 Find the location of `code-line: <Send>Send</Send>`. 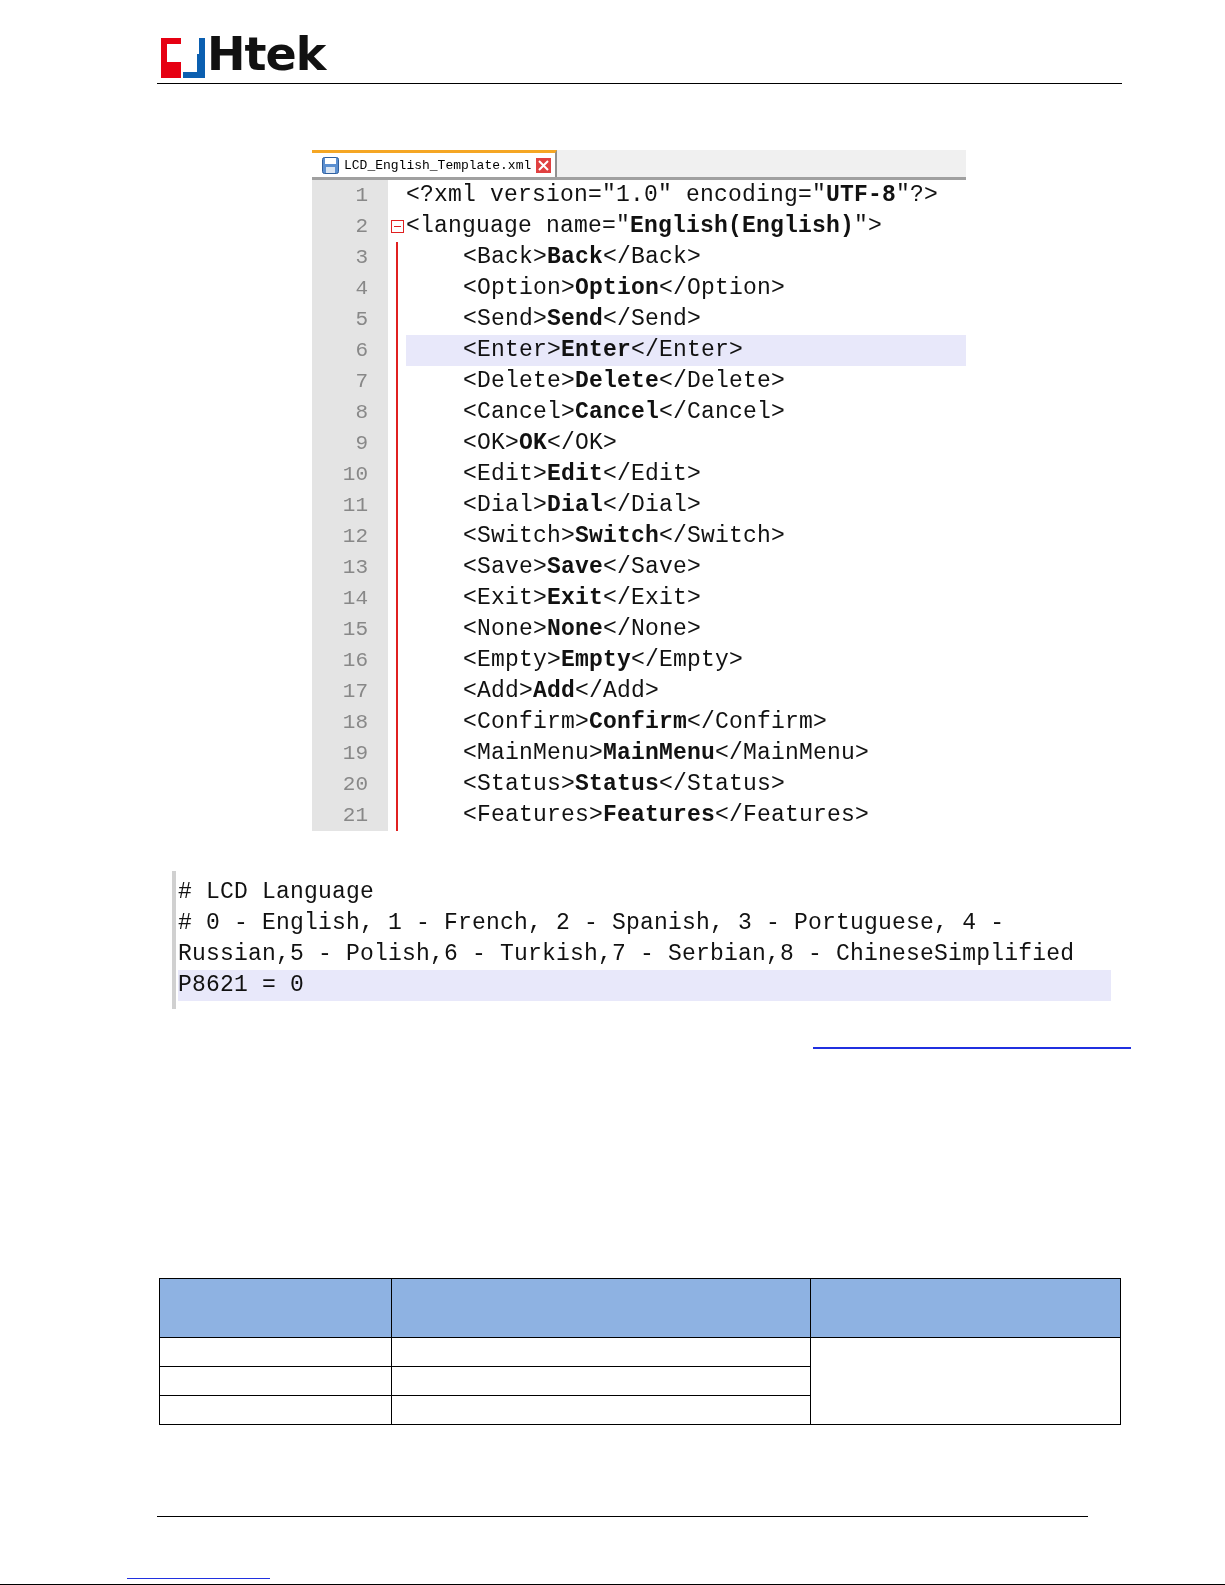

code-line: <Send>Send</Send> is located at coordinates (582, 319).